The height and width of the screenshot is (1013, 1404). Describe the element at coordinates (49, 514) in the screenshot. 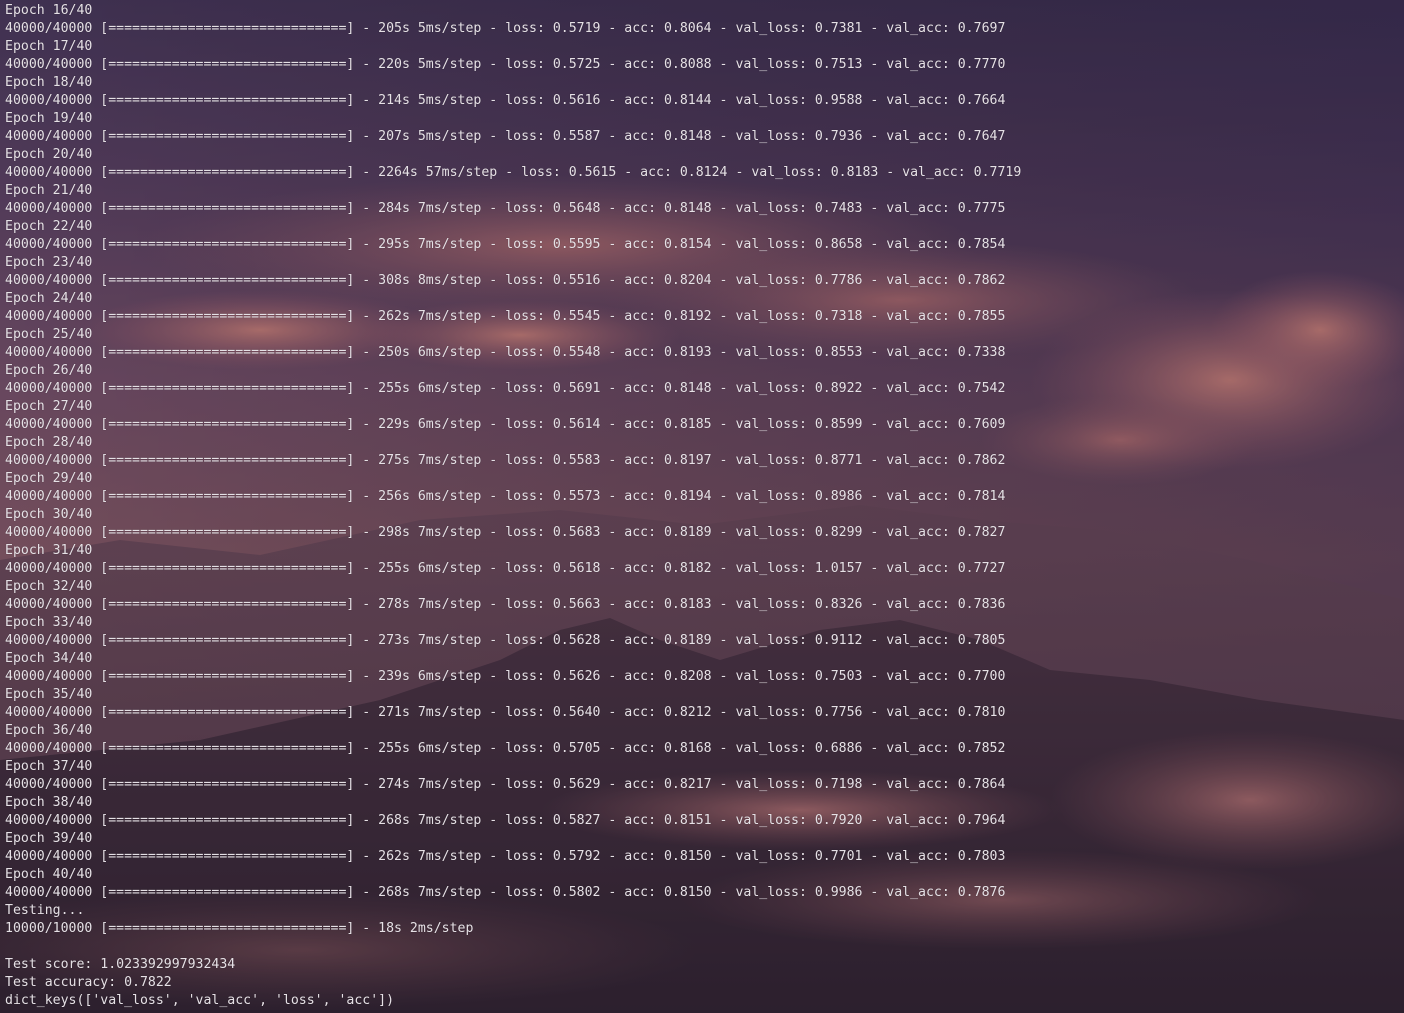

I see `terminal-line: Epoch 30/40` at that location.